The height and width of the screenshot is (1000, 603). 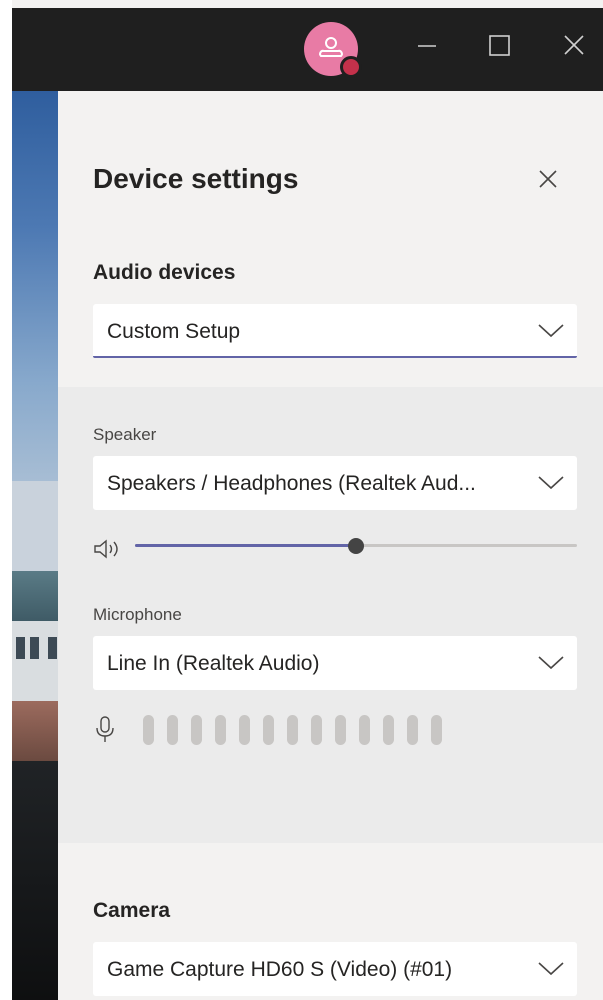 I want to click on microphone-value: Line In (Realtek Audio), so click(x=213, y=663).